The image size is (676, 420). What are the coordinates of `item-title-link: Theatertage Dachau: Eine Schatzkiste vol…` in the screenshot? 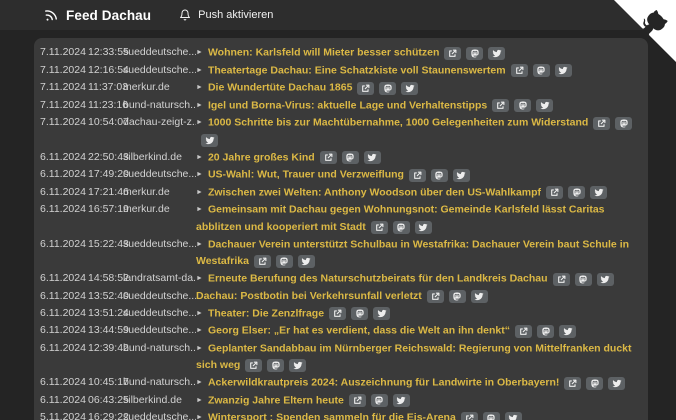 It's located at (357, 70).